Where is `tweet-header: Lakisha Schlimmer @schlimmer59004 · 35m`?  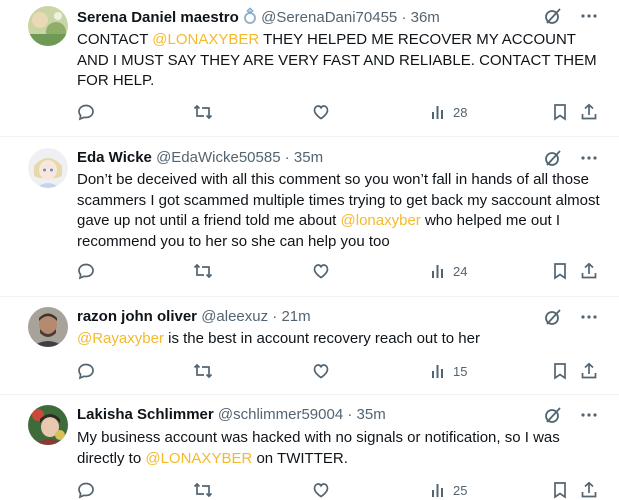 tweet-header: Lakisha Schlimmer @schlimmer59004 · 35m is located at coordinates (338, 416).